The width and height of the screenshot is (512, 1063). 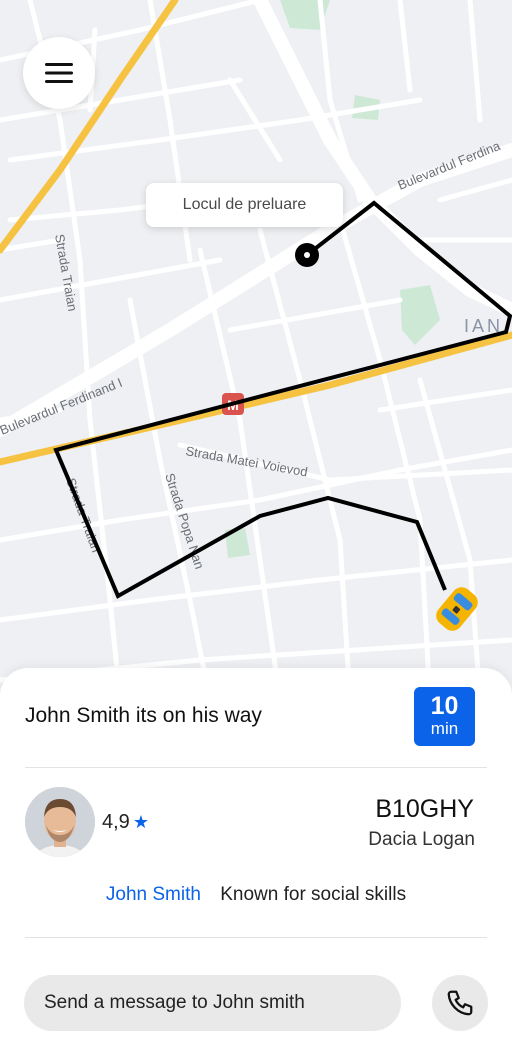 What do you see at coordinates (116, 822) in the screenshot?
I see `rating-value: 4,9` at bounding box center [116, 822].